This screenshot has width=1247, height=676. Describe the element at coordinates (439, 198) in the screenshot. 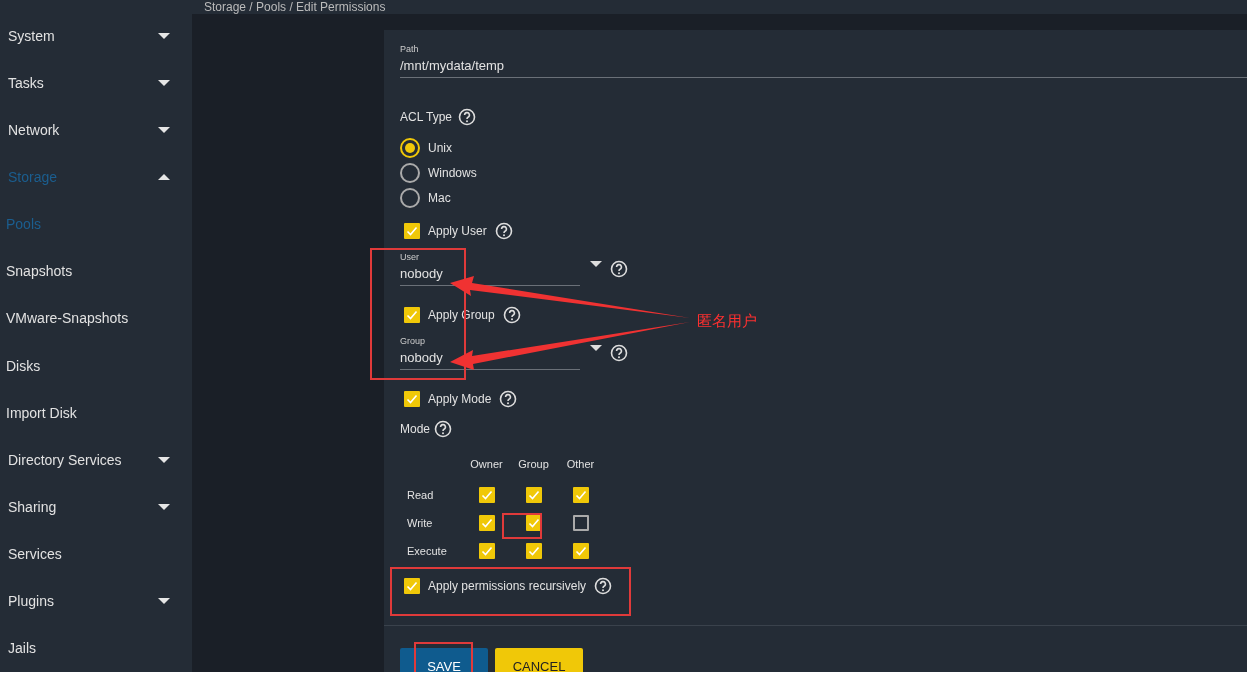

I see `radio-label: Mac` at that location.